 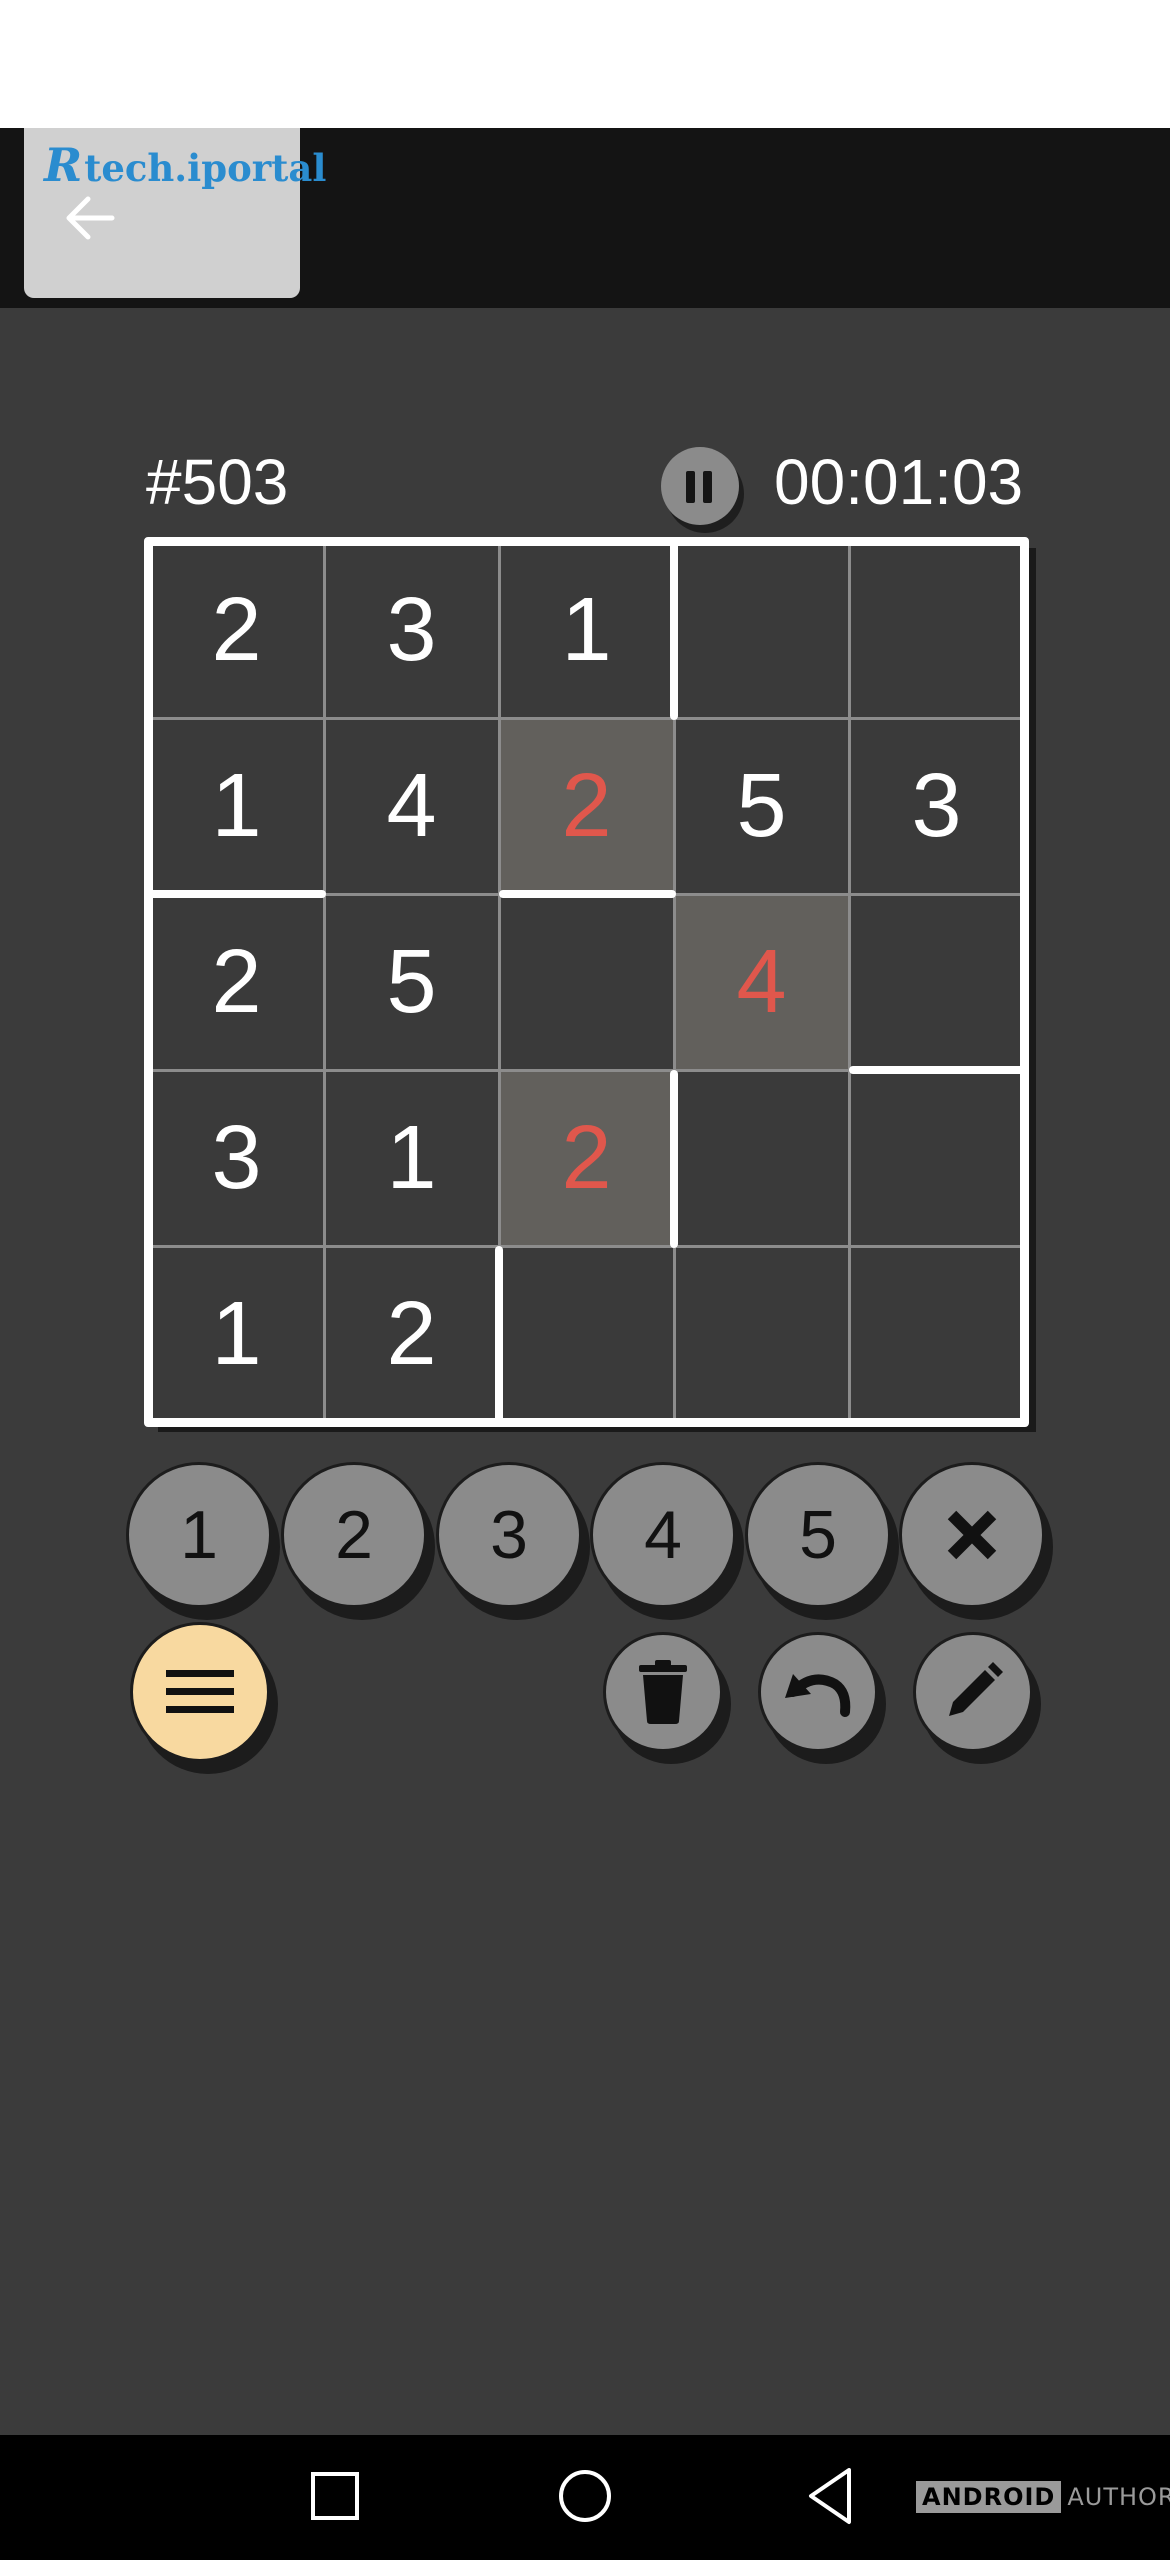 I want to click on pause-button, so click(x=700, y=486).